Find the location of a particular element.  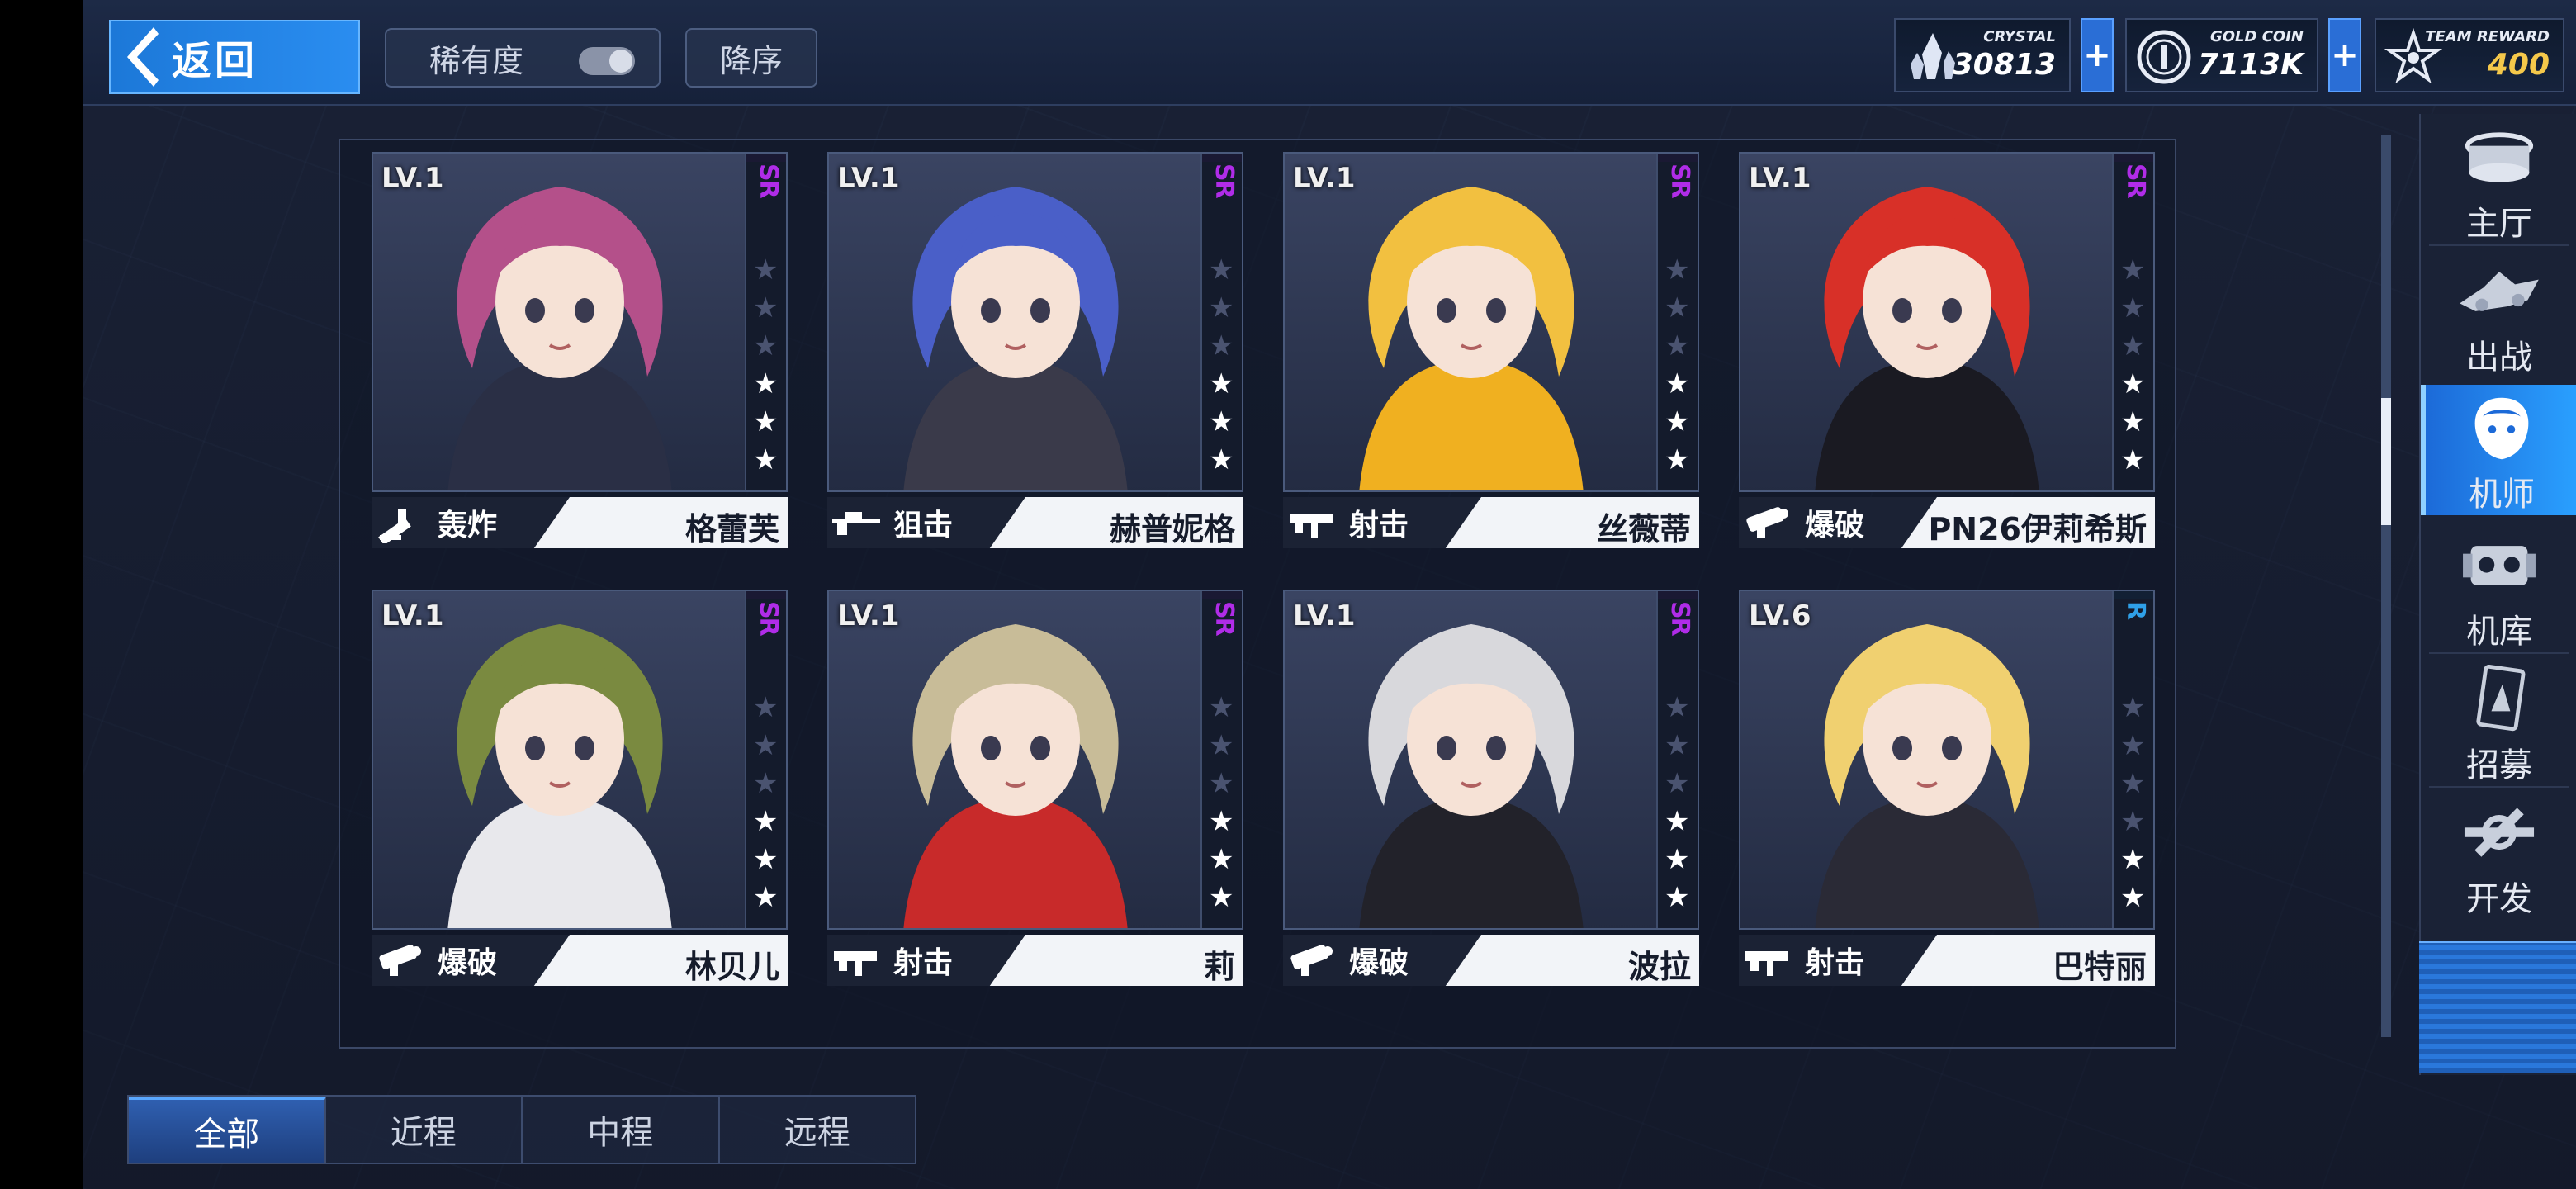

tab-short-range: 近程 is located at coordinates (424, 1130).